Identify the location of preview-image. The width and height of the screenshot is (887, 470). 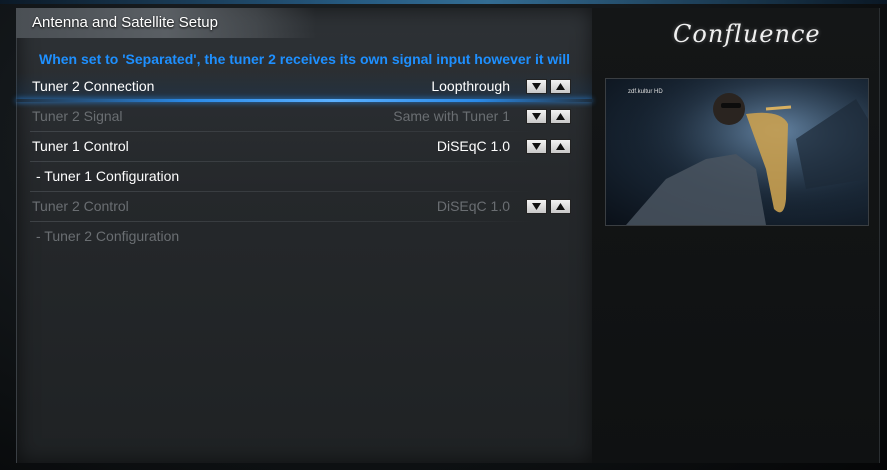
(737, 152).